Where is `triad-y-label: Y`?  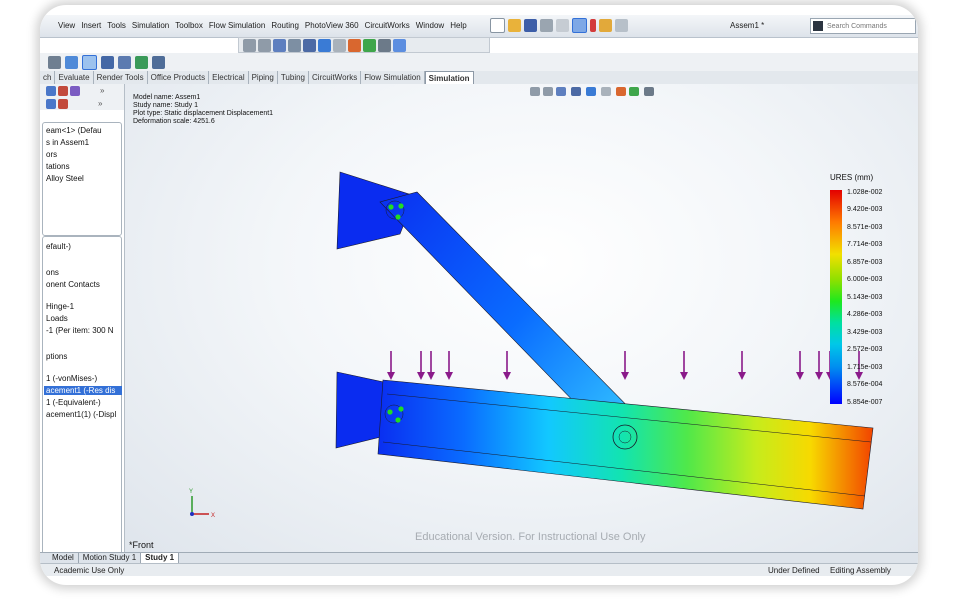
triad-y-label: Y is located at coordinates (191, 492).